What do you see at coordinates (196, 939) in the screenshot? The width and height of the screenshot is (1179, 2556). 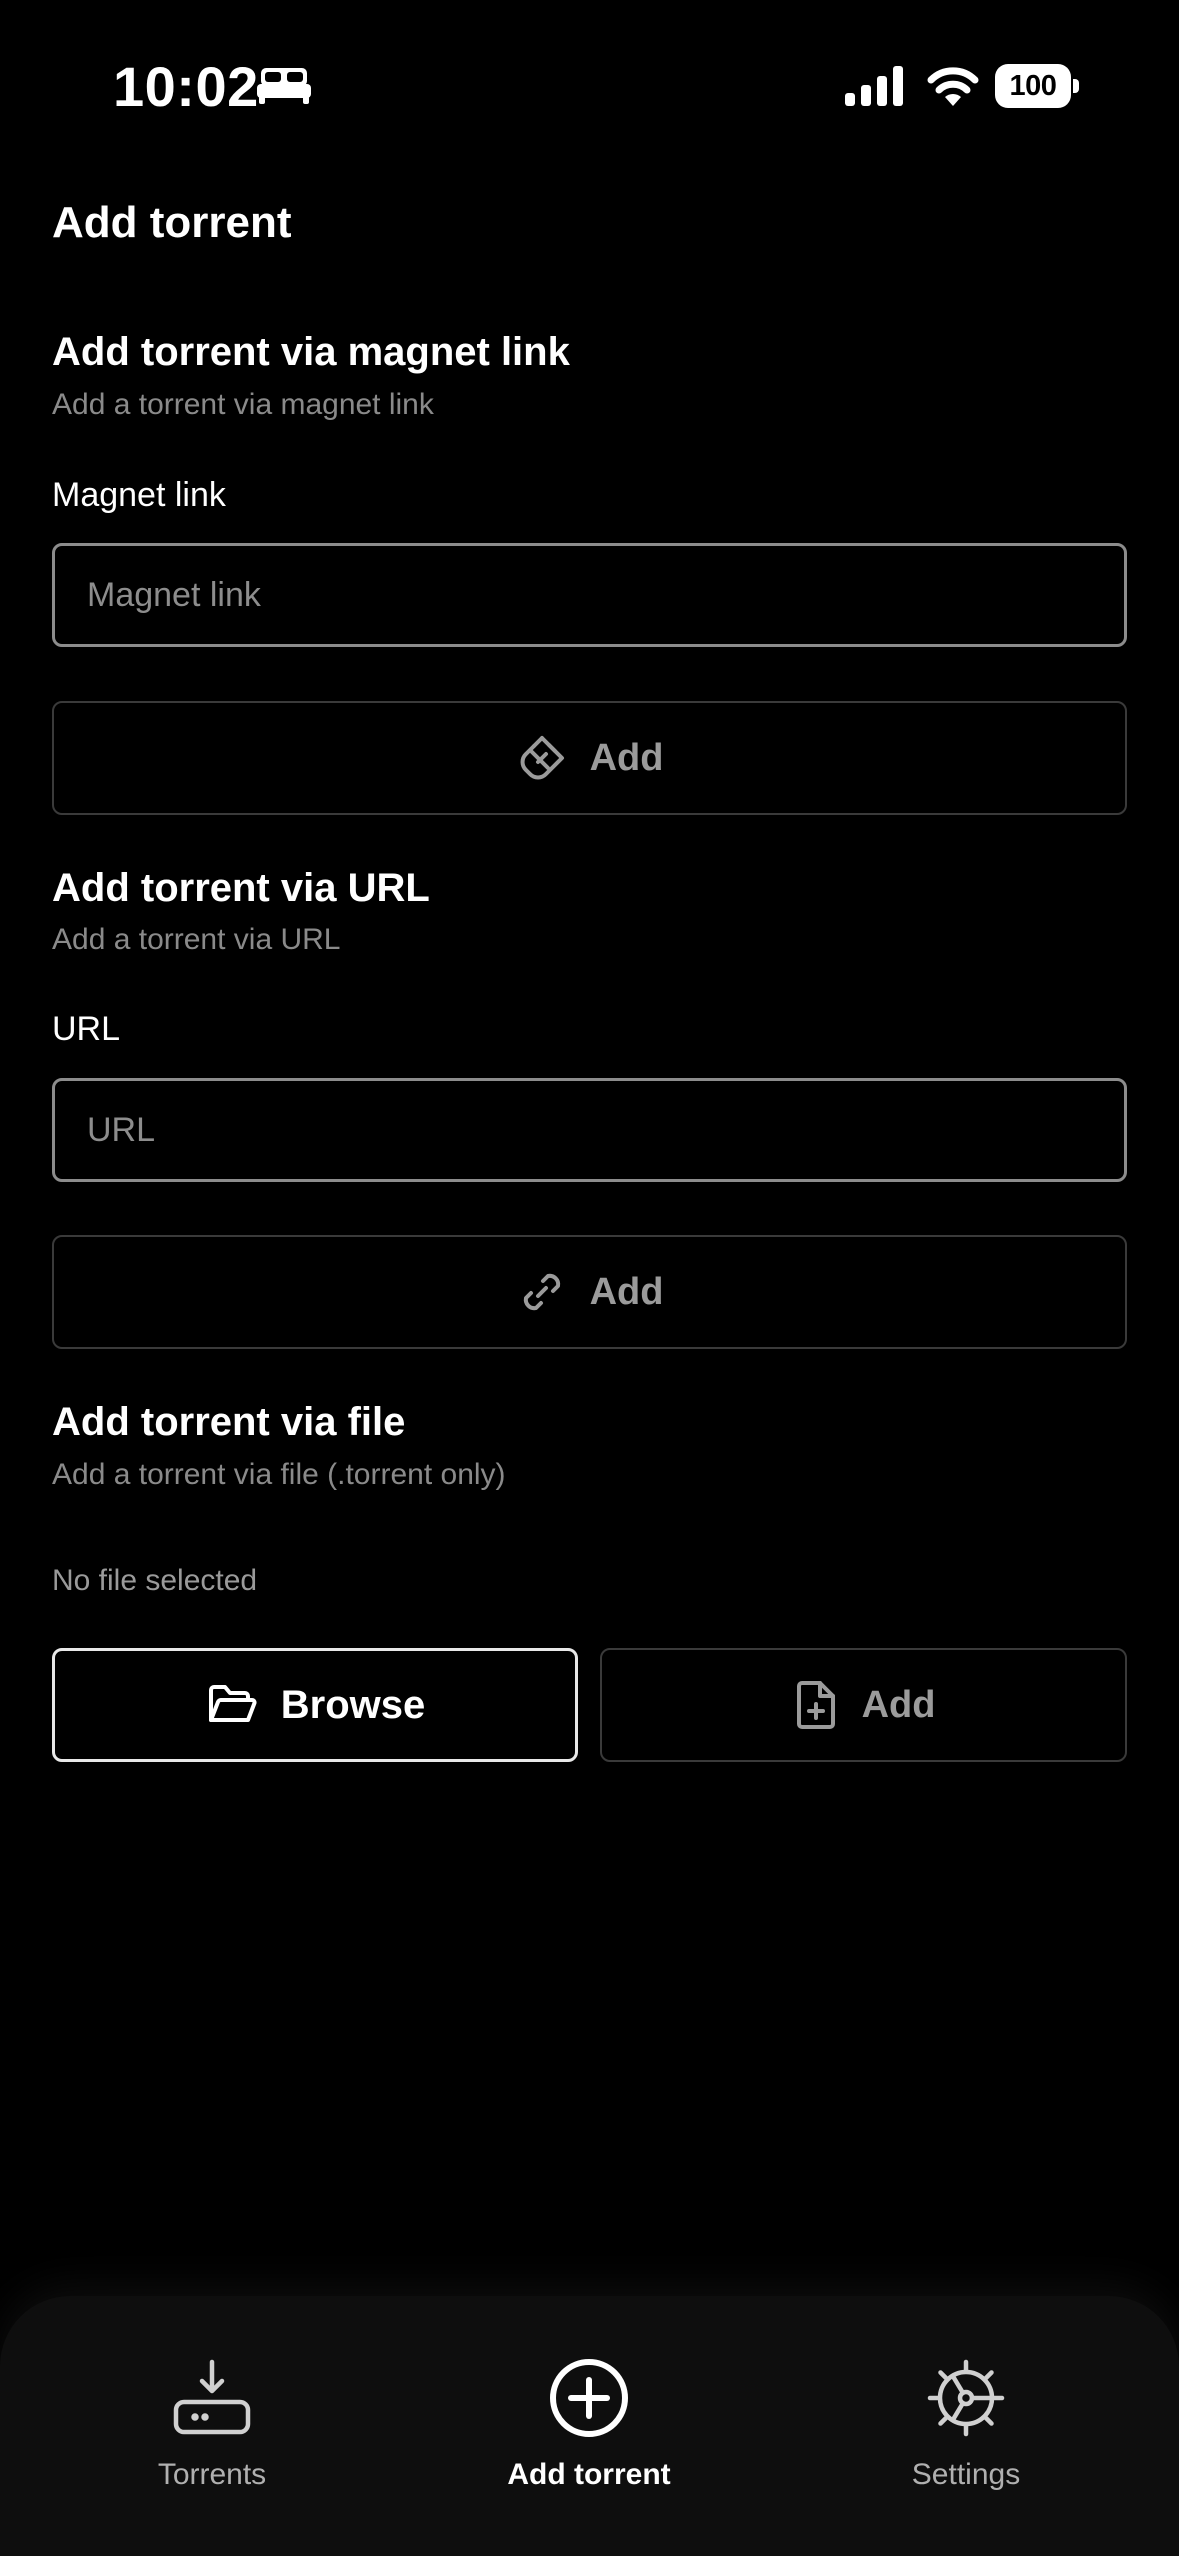 I see `url-section-subtitle: Add a torrent via URL` at bounding box center [196, 939].